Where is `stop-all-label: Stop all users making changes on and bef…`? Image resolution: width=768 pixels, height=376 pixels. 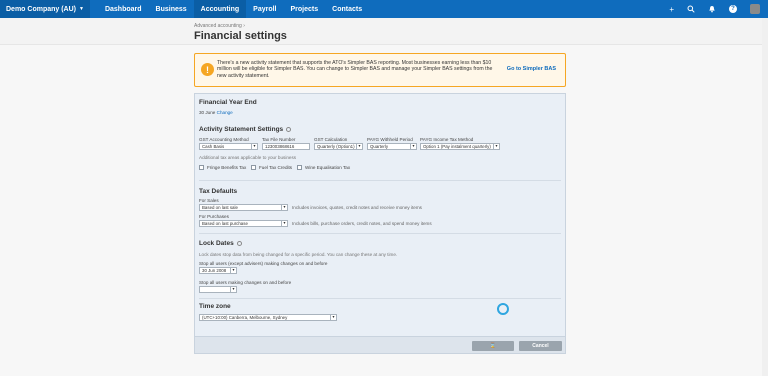 stop-all-label: Stop all users making changes on and bef… is located at coordinates (245, 282).